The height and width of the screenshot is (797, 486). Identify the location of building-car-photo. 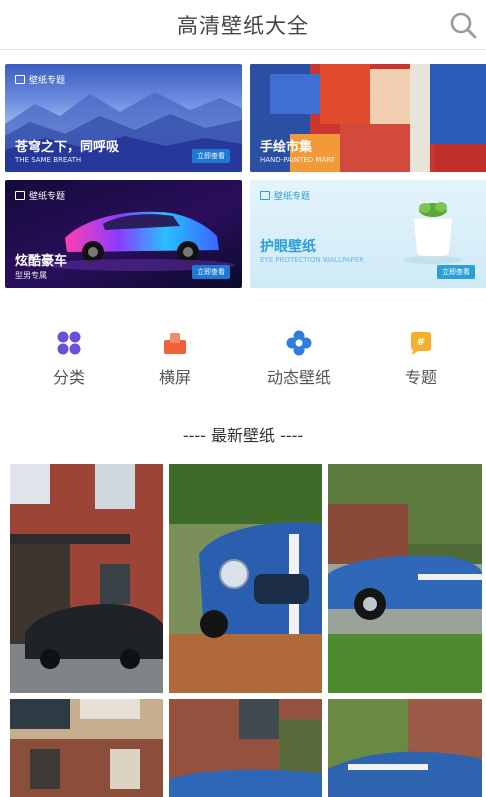
(86, 578).